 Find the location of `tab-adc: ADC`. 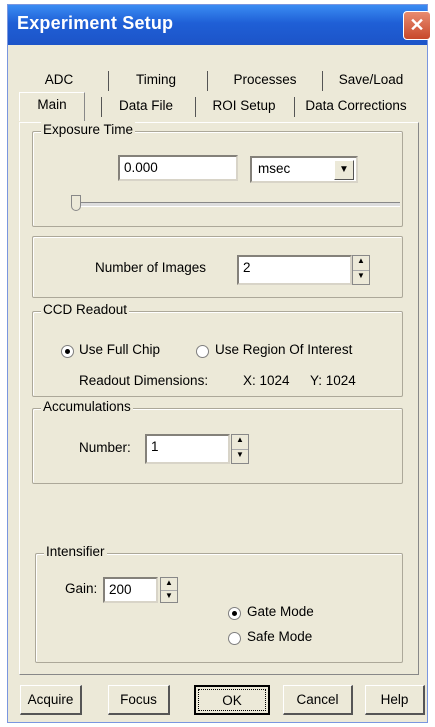

tab-adc: ADC is located at coordinates (59, 80).